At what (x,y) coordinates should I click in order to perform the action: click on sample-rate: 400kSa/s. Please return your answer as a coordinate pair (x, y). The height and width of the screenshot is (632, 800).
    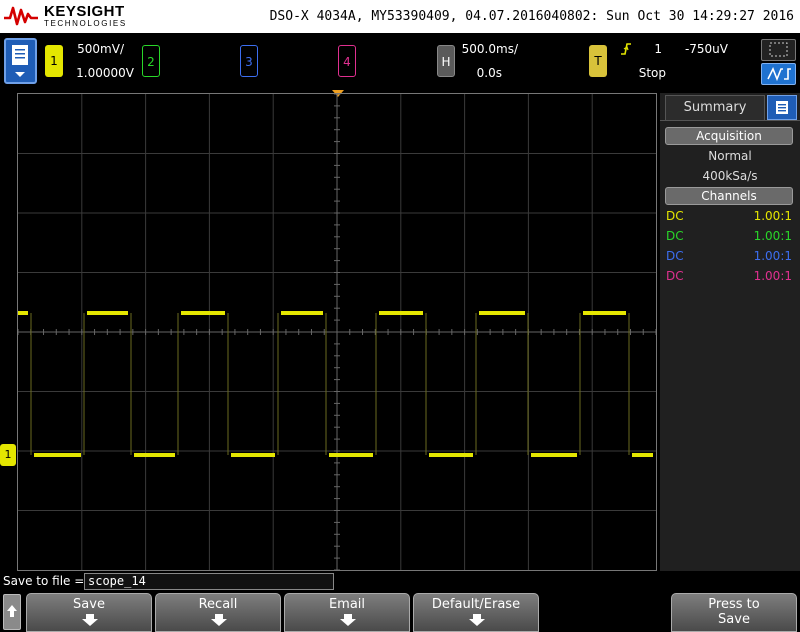
    Looking at the image, I should click on (730, 176).